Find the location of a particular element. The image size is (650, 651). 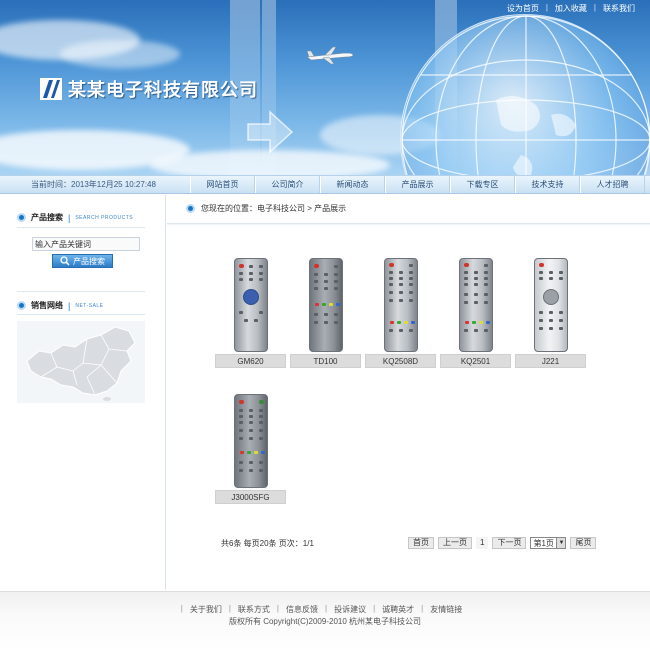

product-name: KQ2501 is located at coordinates (475, 361).